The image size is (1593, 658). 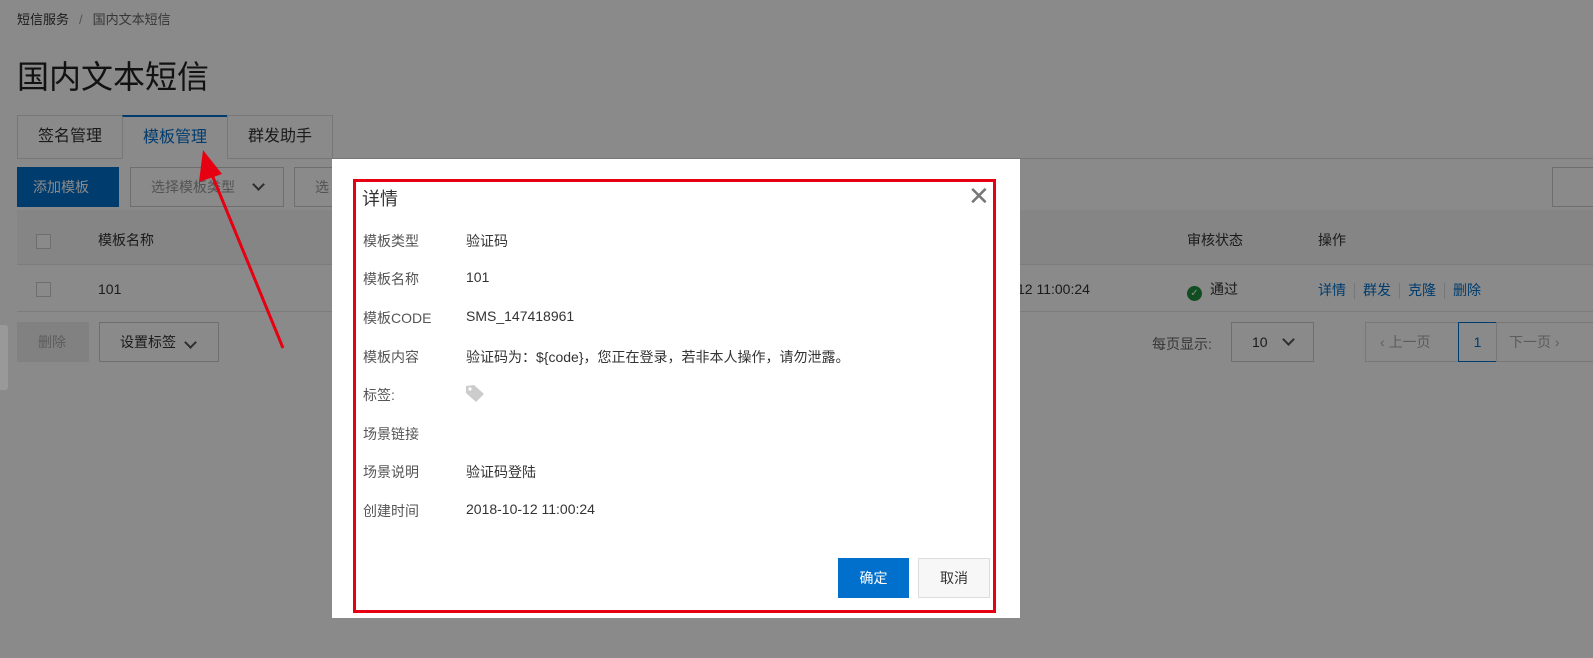 I want to click on field-value-content: 验证码为：${code}，您正在登录，若非本人操作，请勿泄露。, so click(x=658, y=357).